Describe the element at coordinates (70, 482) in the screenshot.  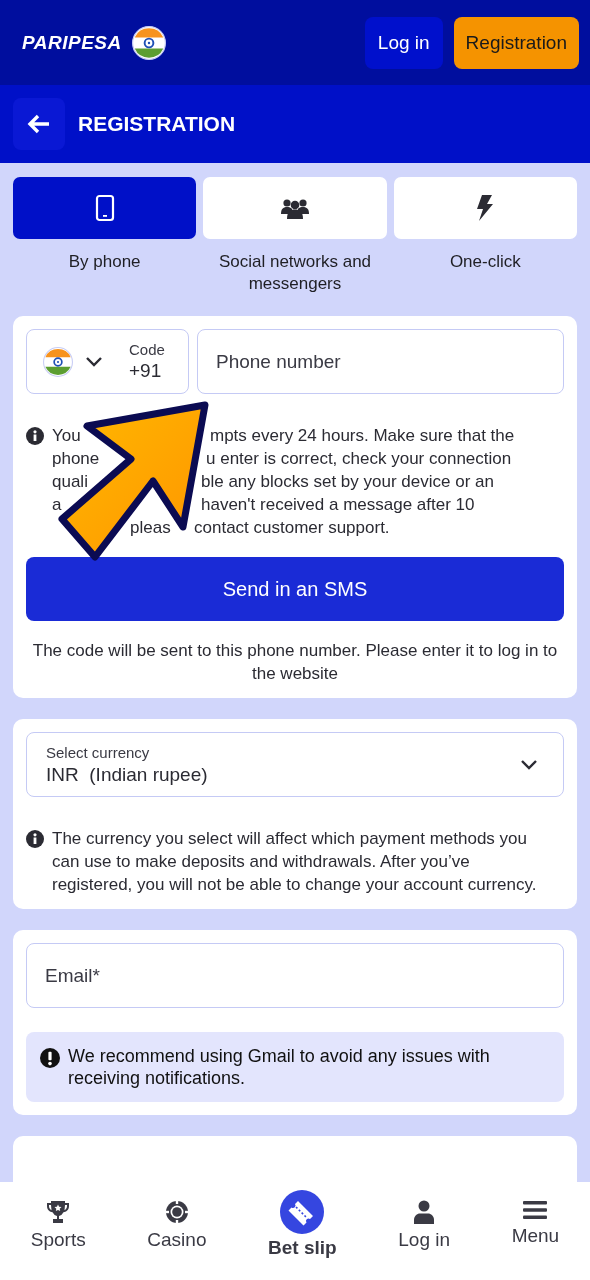
I see `notice-text: quali` at that location.